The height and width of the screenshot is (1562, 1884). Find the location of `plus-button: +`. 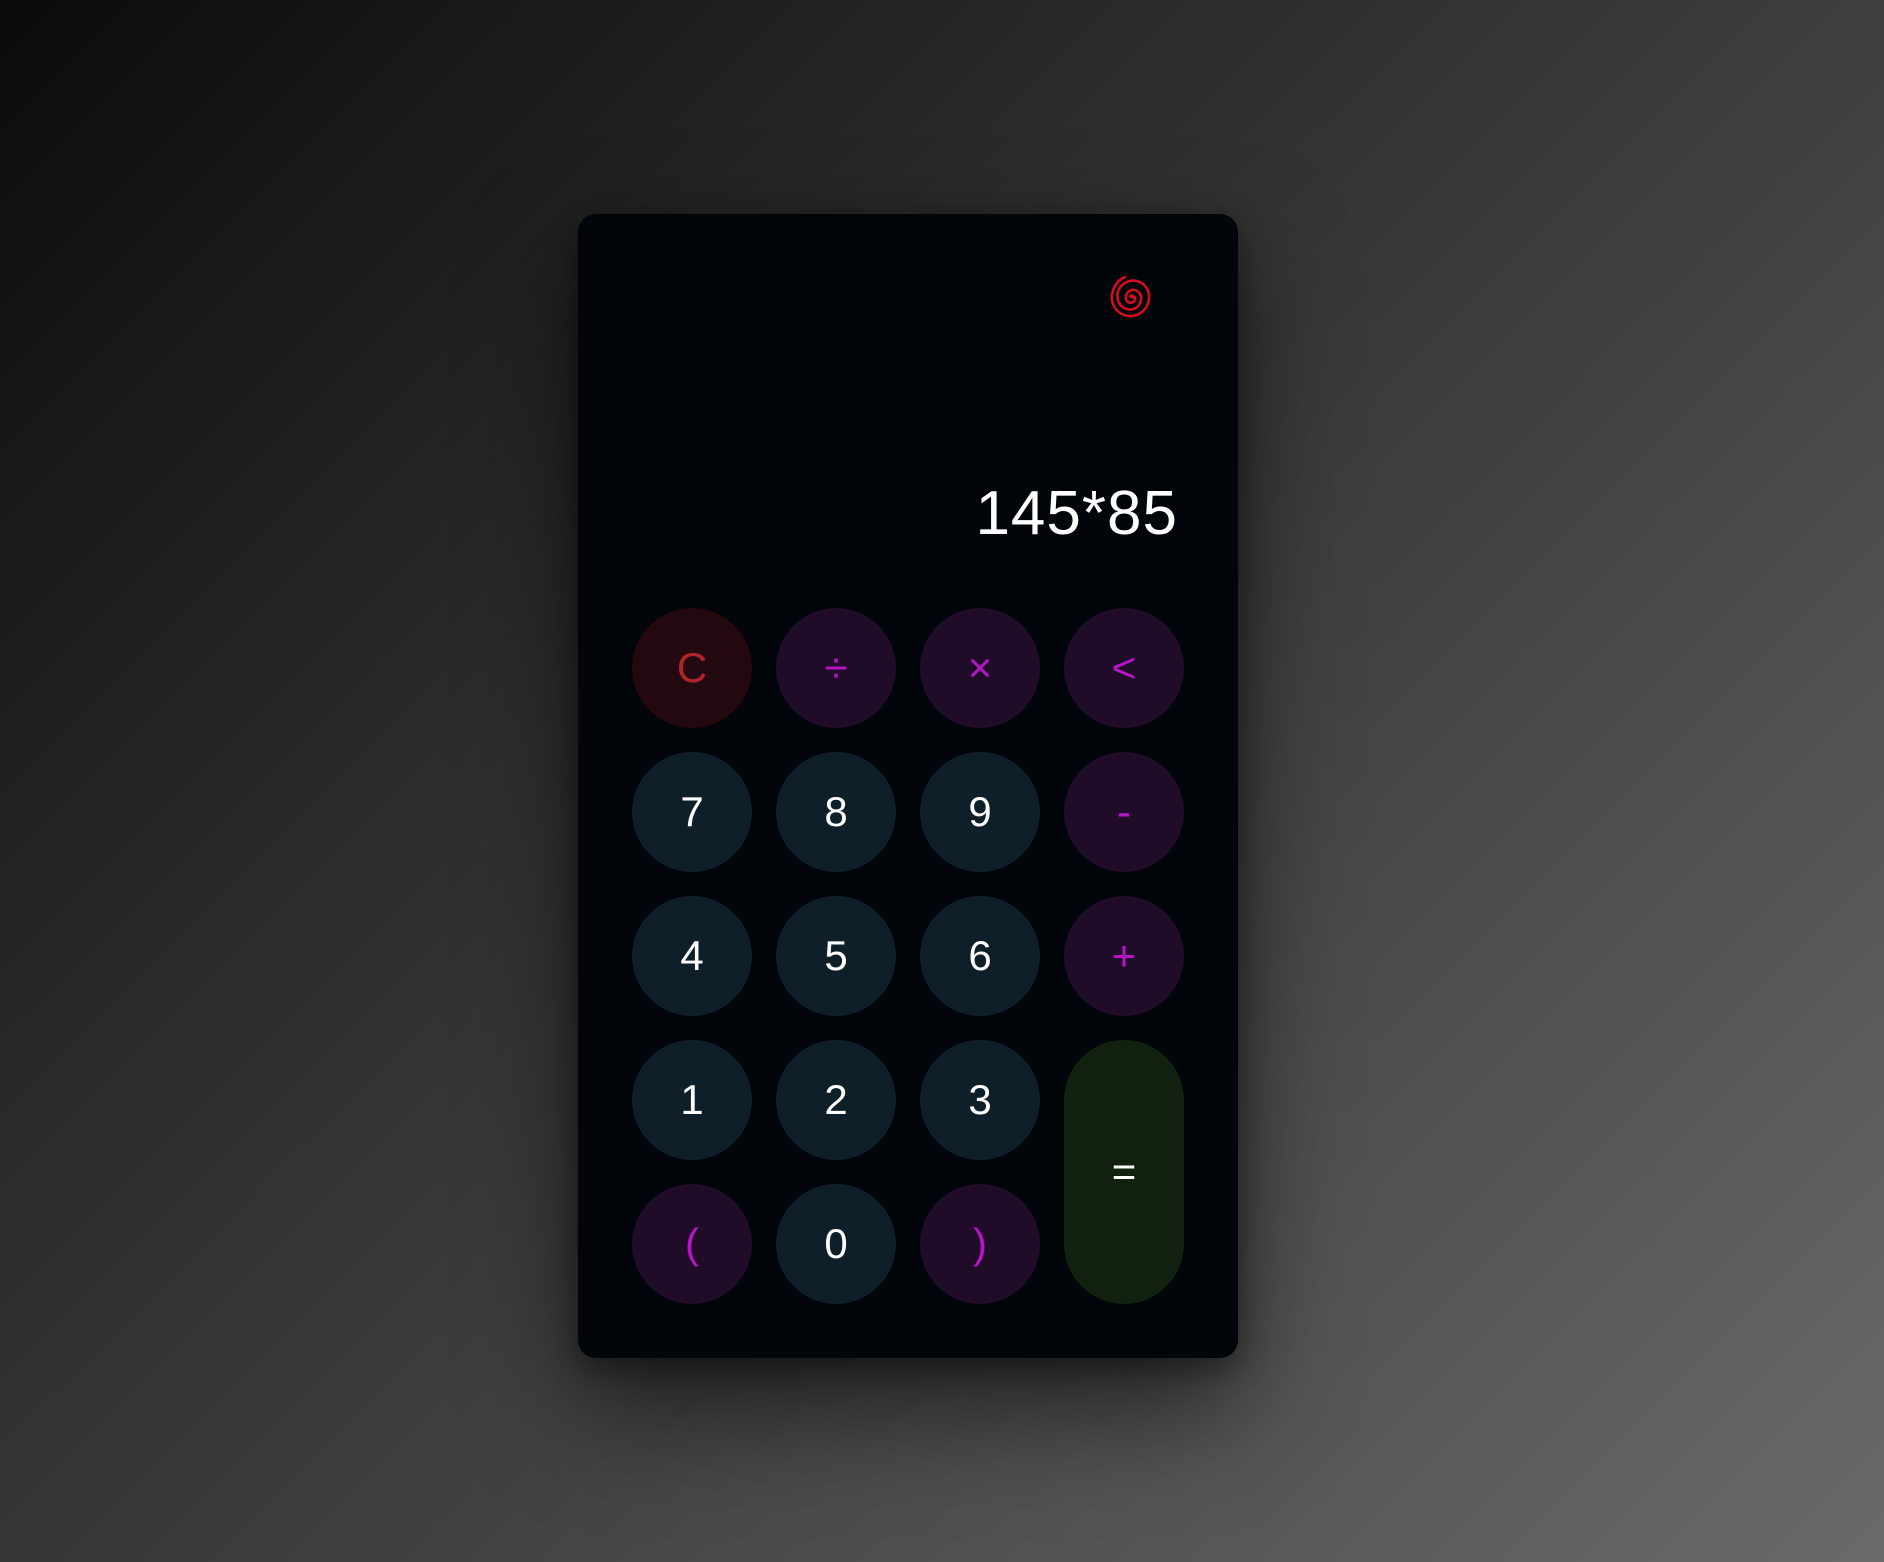

plus-button: + is located at coordinates (1124, 956).